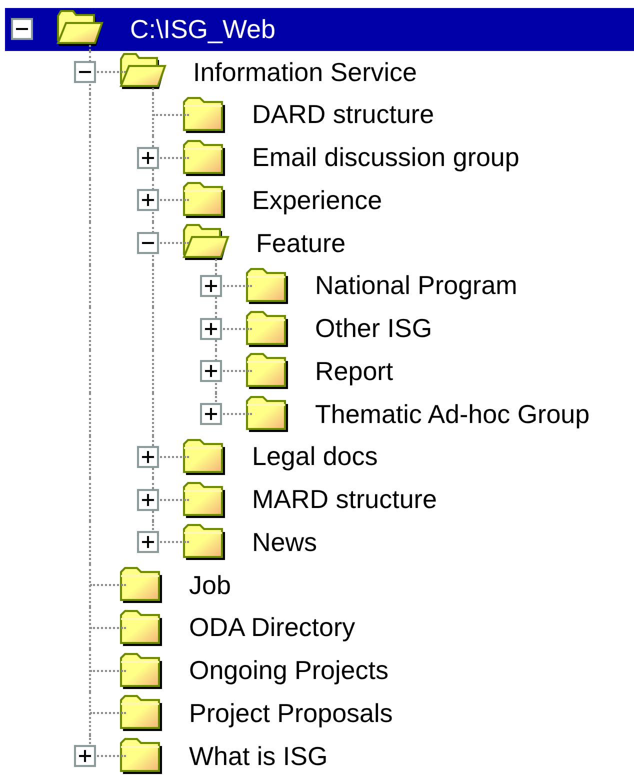  I want to click on tree-item: Other ISG, so click(319, 328).